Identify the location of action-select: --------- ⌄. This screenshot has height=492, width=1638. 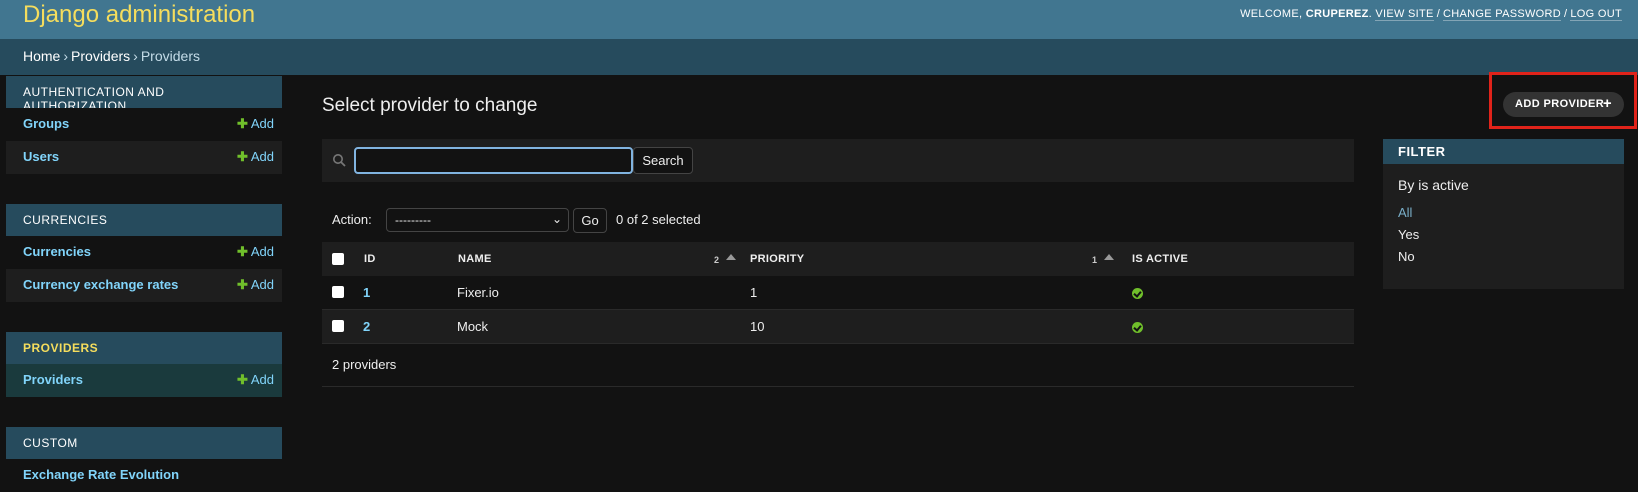
(477, 220).